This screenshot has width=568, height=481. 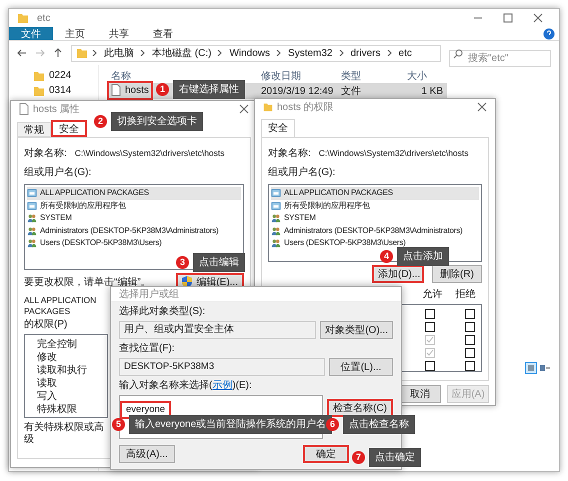 What do you see at coordinates (47, 357) in the screenshot?
I see `permission-name: 修改` at bounding box center [47, 357].